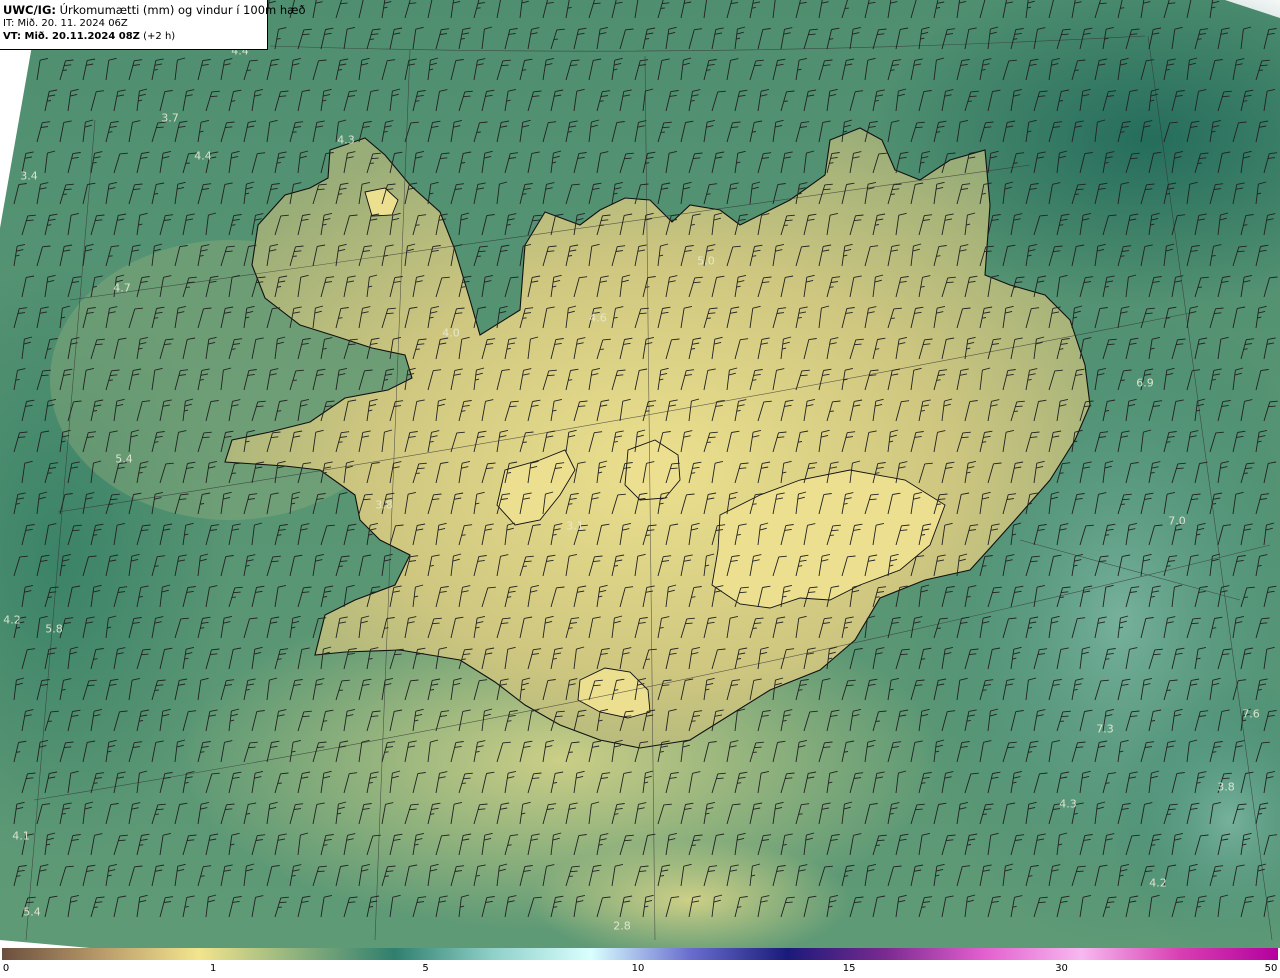 The image size is (1280, 978). What do you see at coordinates (122, 288) in the screenshot?
I see `map-value-label: 4.7` at bounding box center [122, 288].